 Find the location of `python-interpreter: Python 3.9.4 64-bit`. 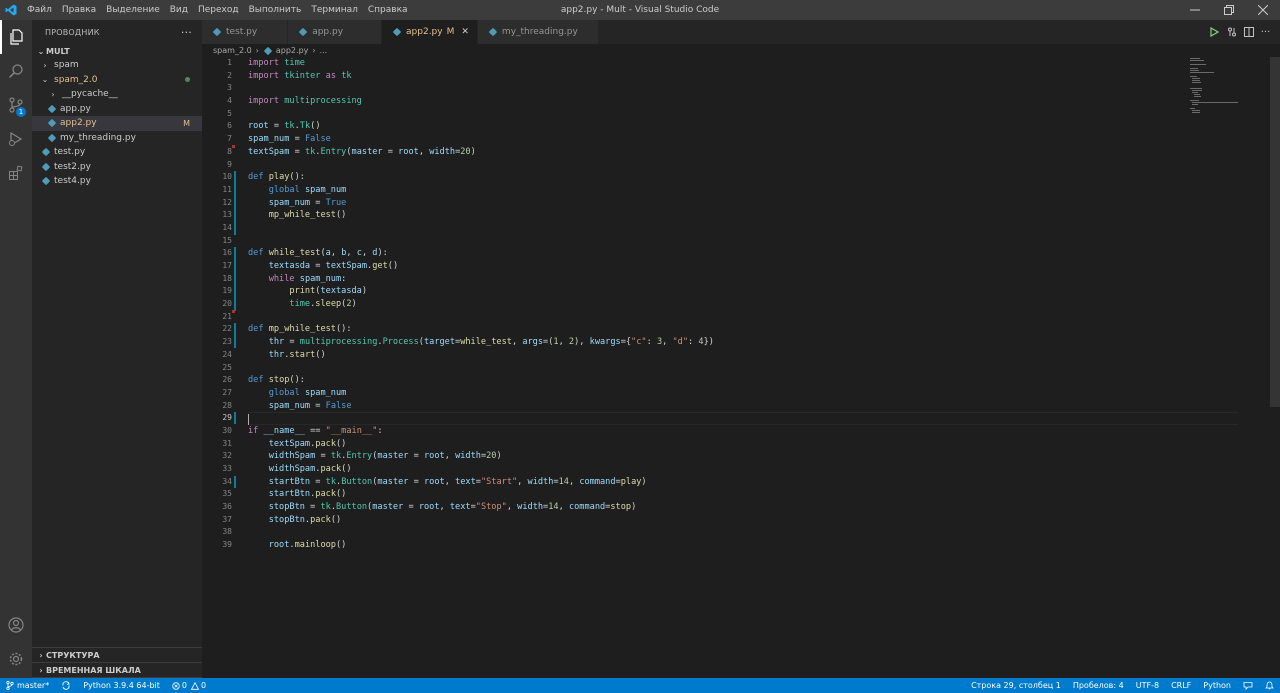

python-interpreter: Python 3.9.4 64-bit is located at coordinates (121, 685).